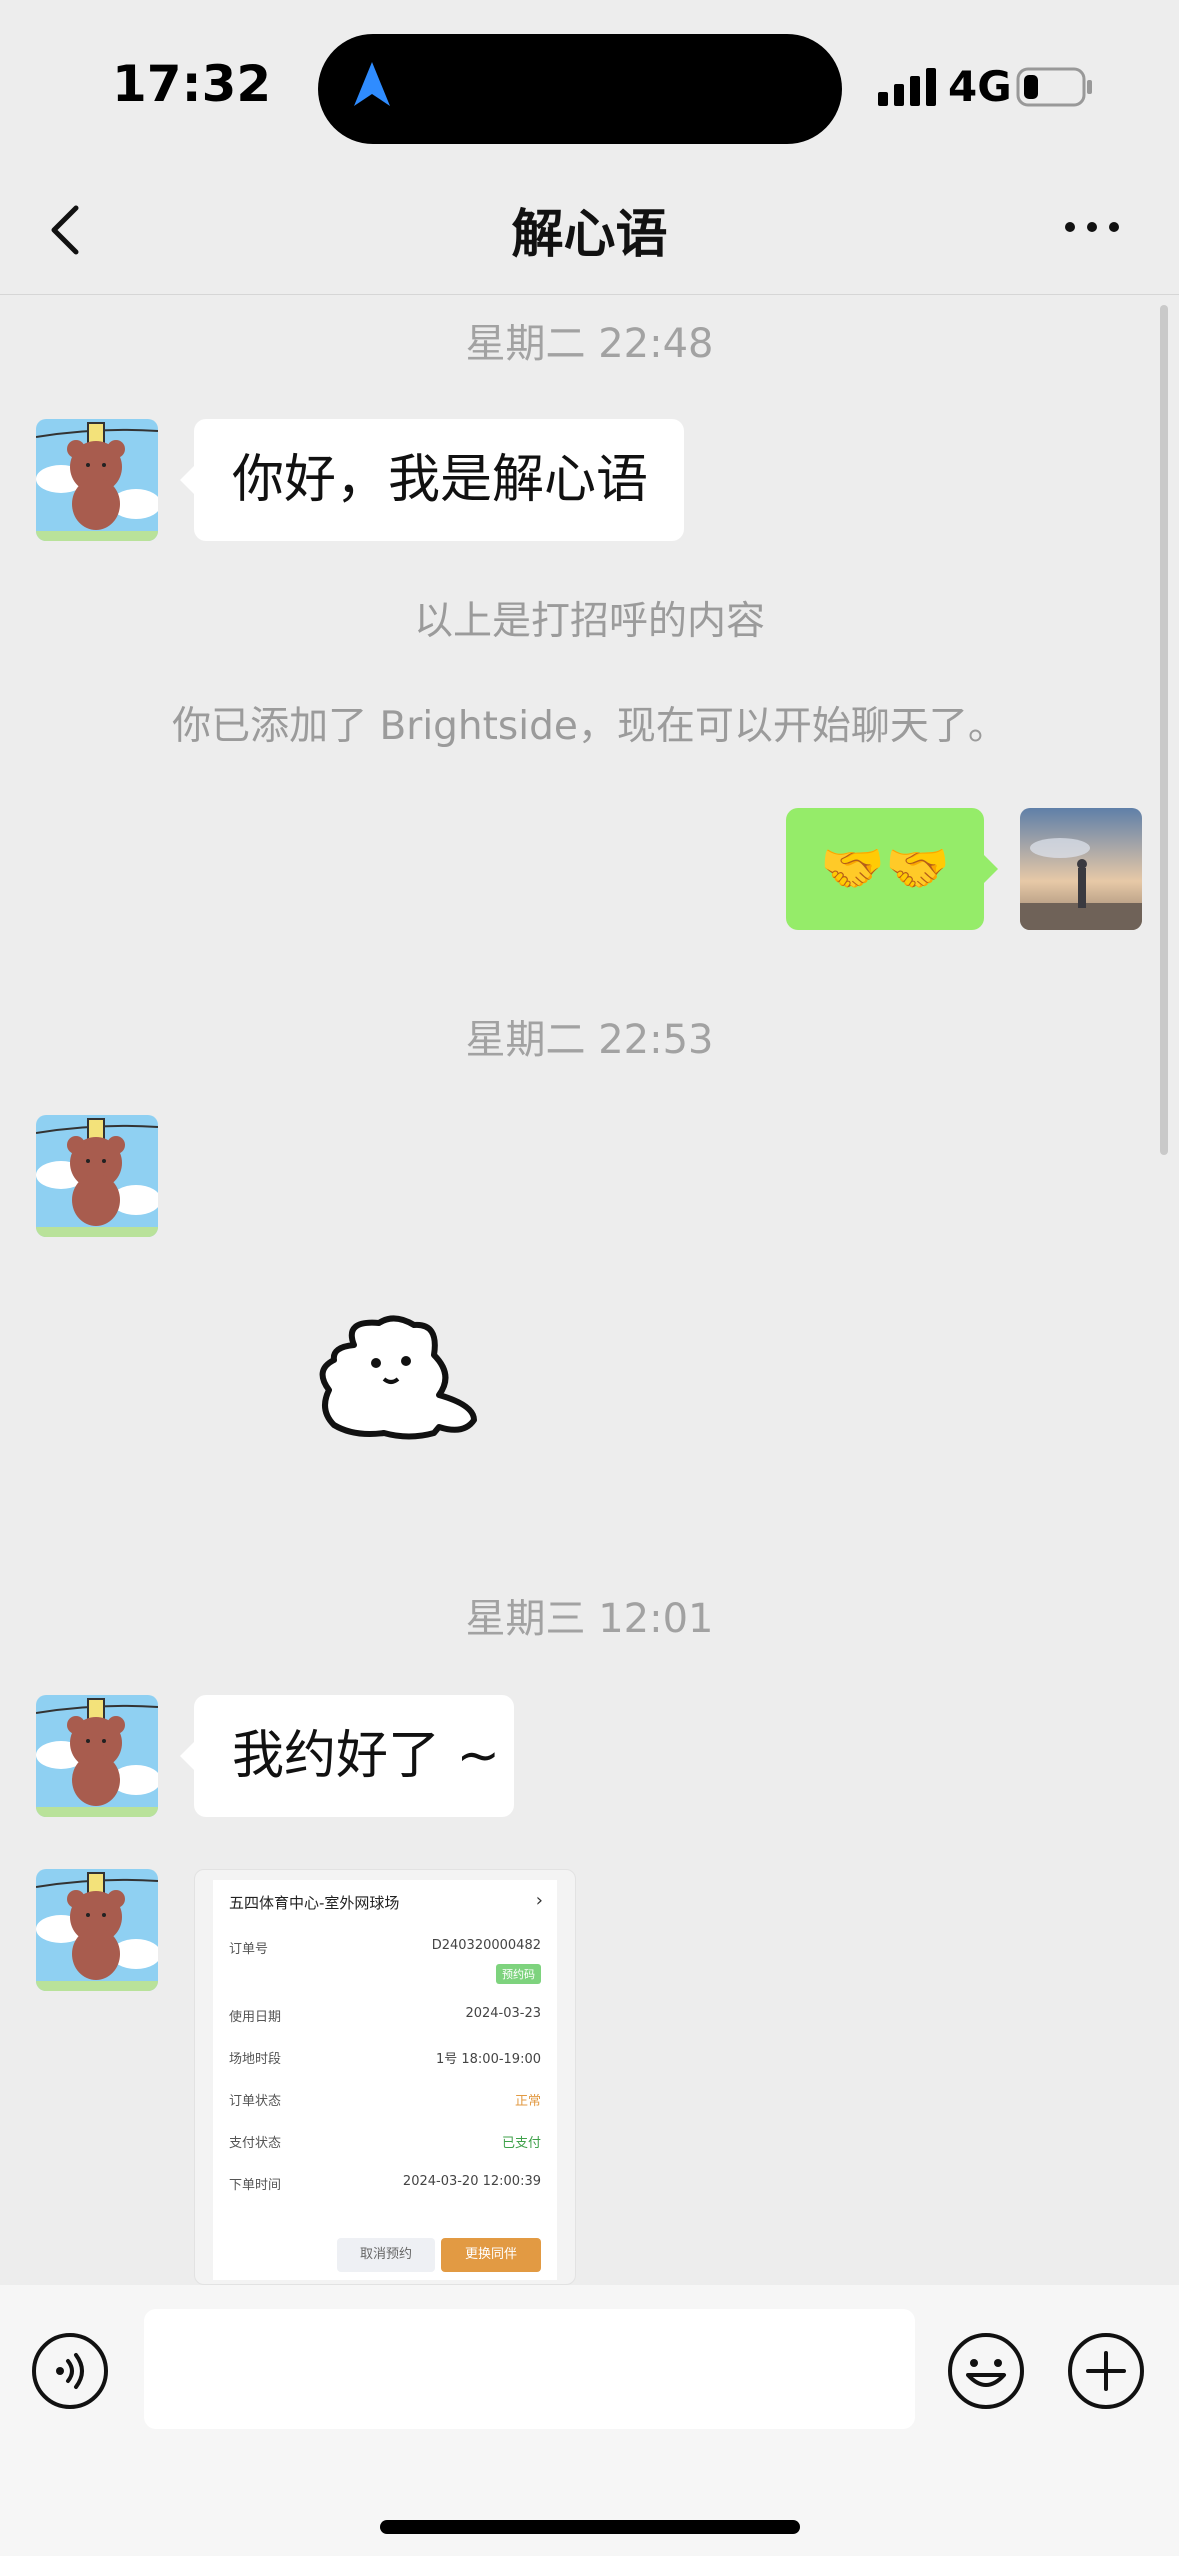 This screenshot has height=2556, width=1179. Describe the element at coordinates (590, 2527) in the screenshot. I see `home-indicator` at that location.